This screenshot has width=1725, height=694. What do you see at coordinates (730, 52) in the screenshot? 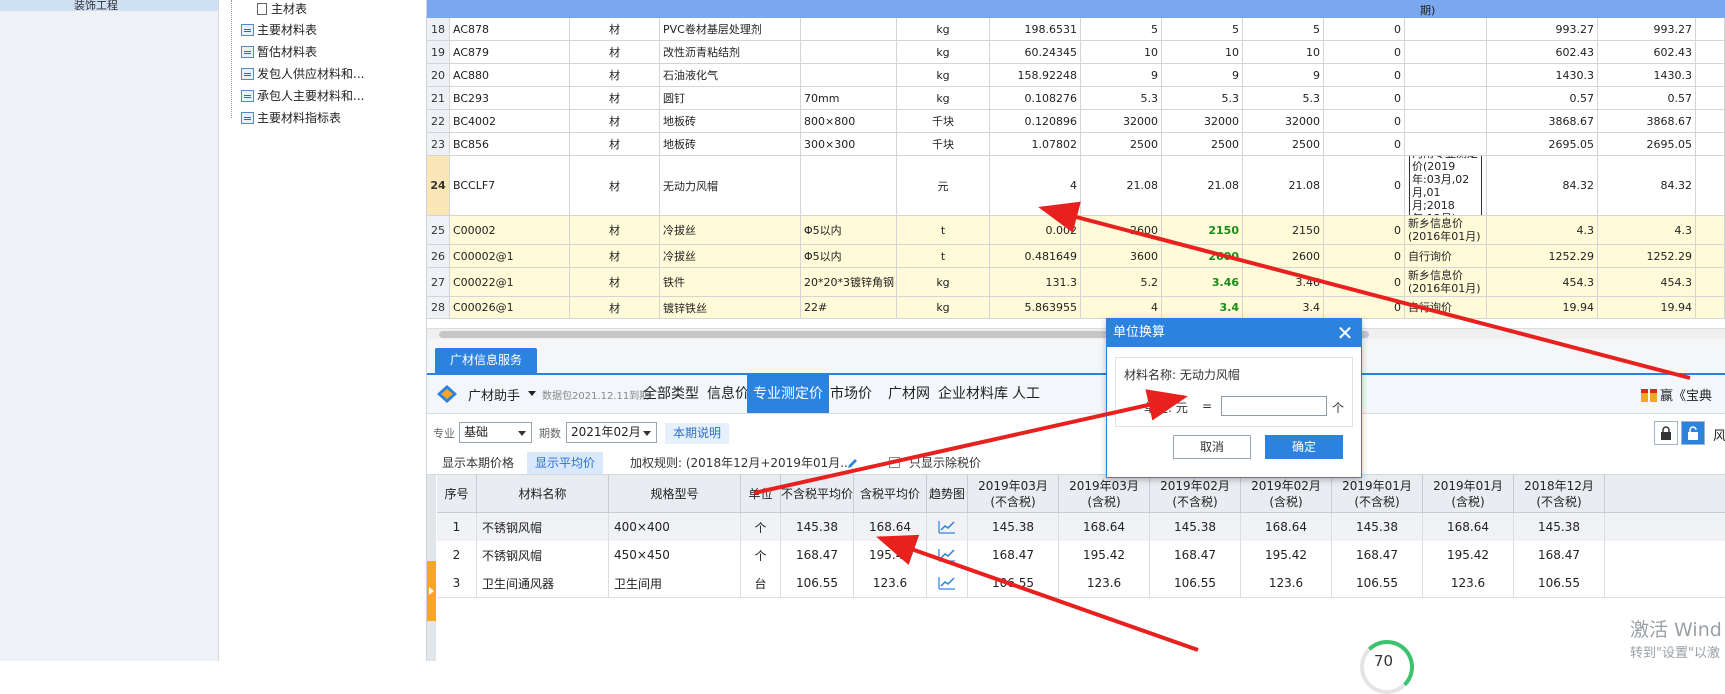
I see `grid-cell-name: 改性沥青粘结剂` at bounding box center [730, 52].